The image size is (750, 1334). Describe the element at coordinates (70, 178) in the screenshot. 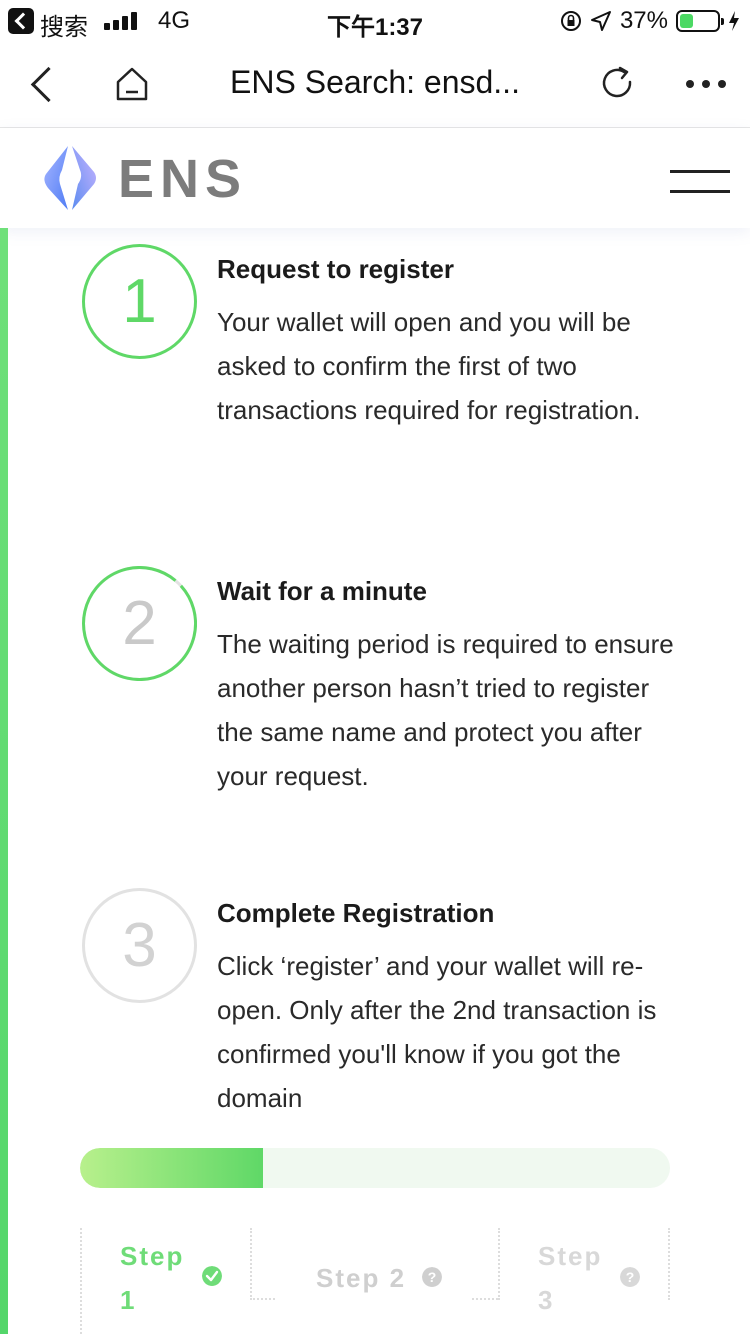

I see `ens-logo-icon` at that location.